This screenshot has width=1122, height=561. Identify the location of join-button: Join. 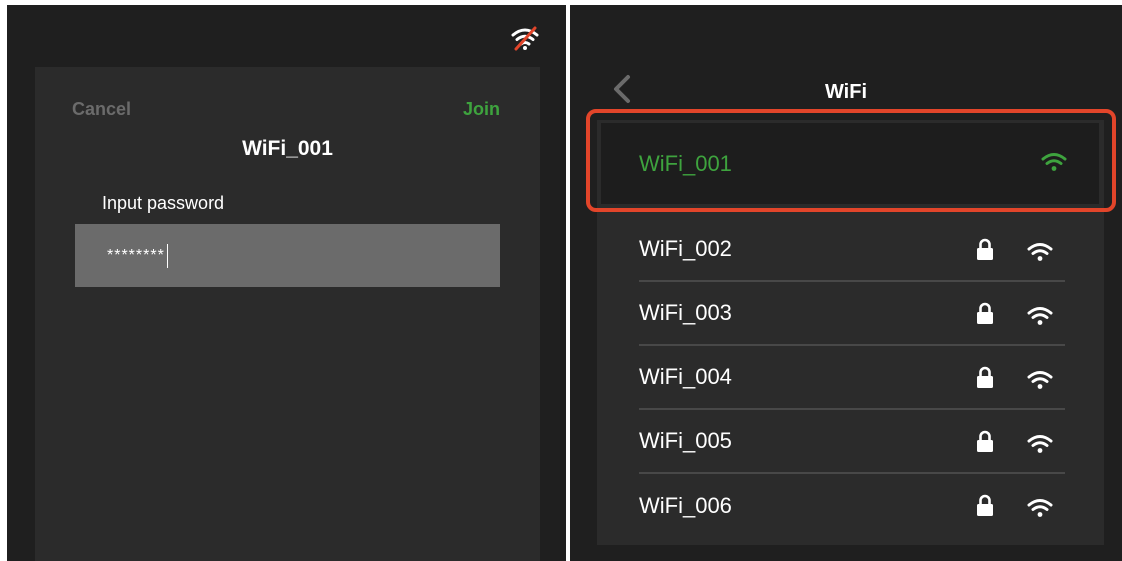
(481, 109).